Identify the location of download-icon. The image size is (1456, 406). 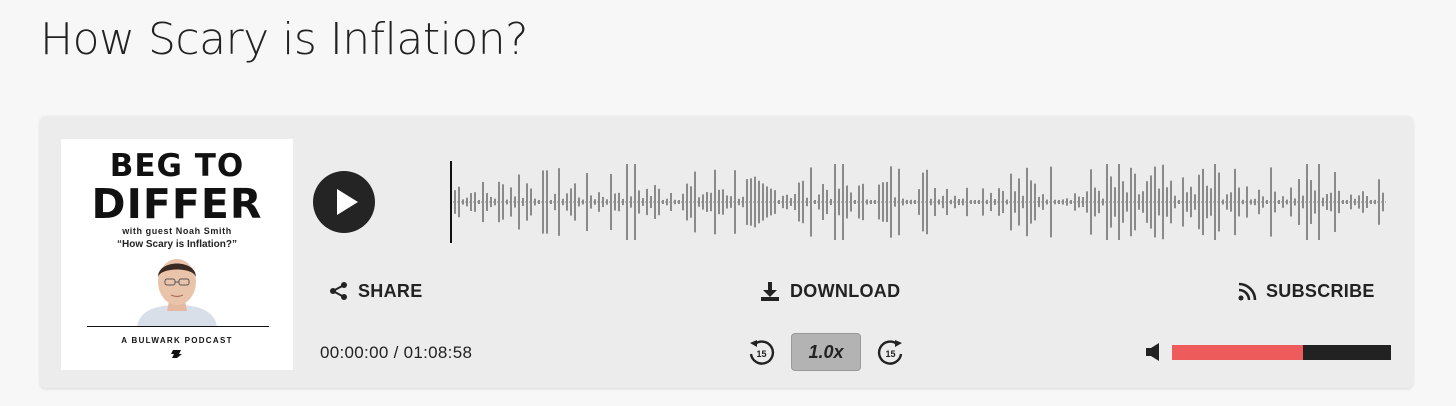
(770, 291).